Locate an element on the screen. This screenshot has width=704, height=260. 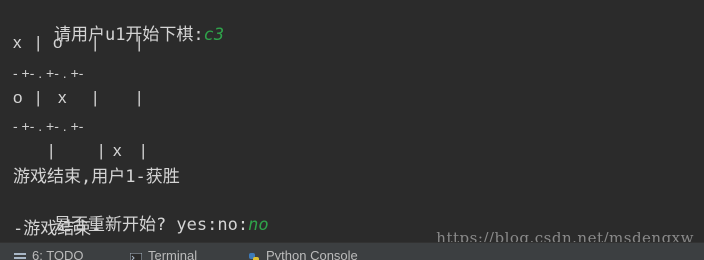
board-row-2: o | x | | is located at coordinates (93, 98).